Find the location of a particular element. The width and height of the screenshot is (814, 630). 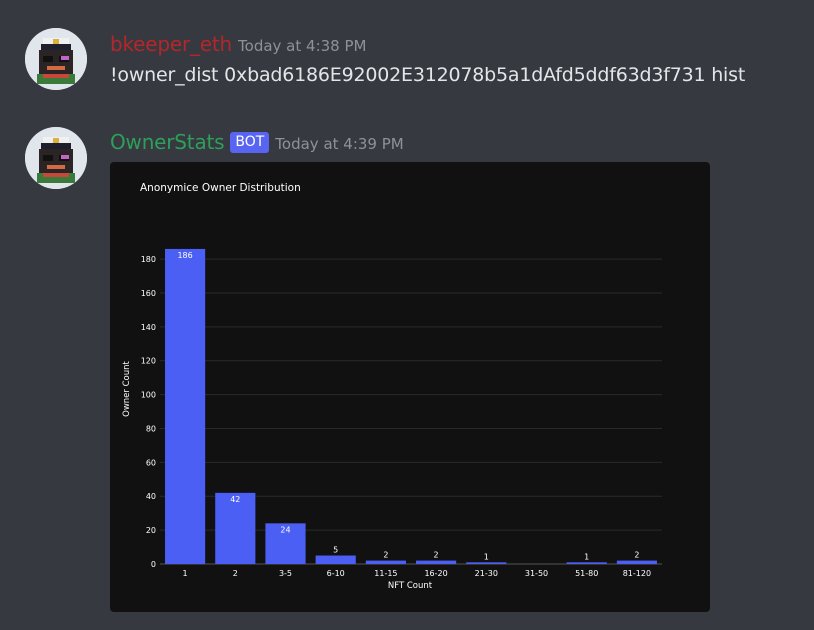

chart-title: Anonymice Owner Distribution is located at coordinates (220, 188).